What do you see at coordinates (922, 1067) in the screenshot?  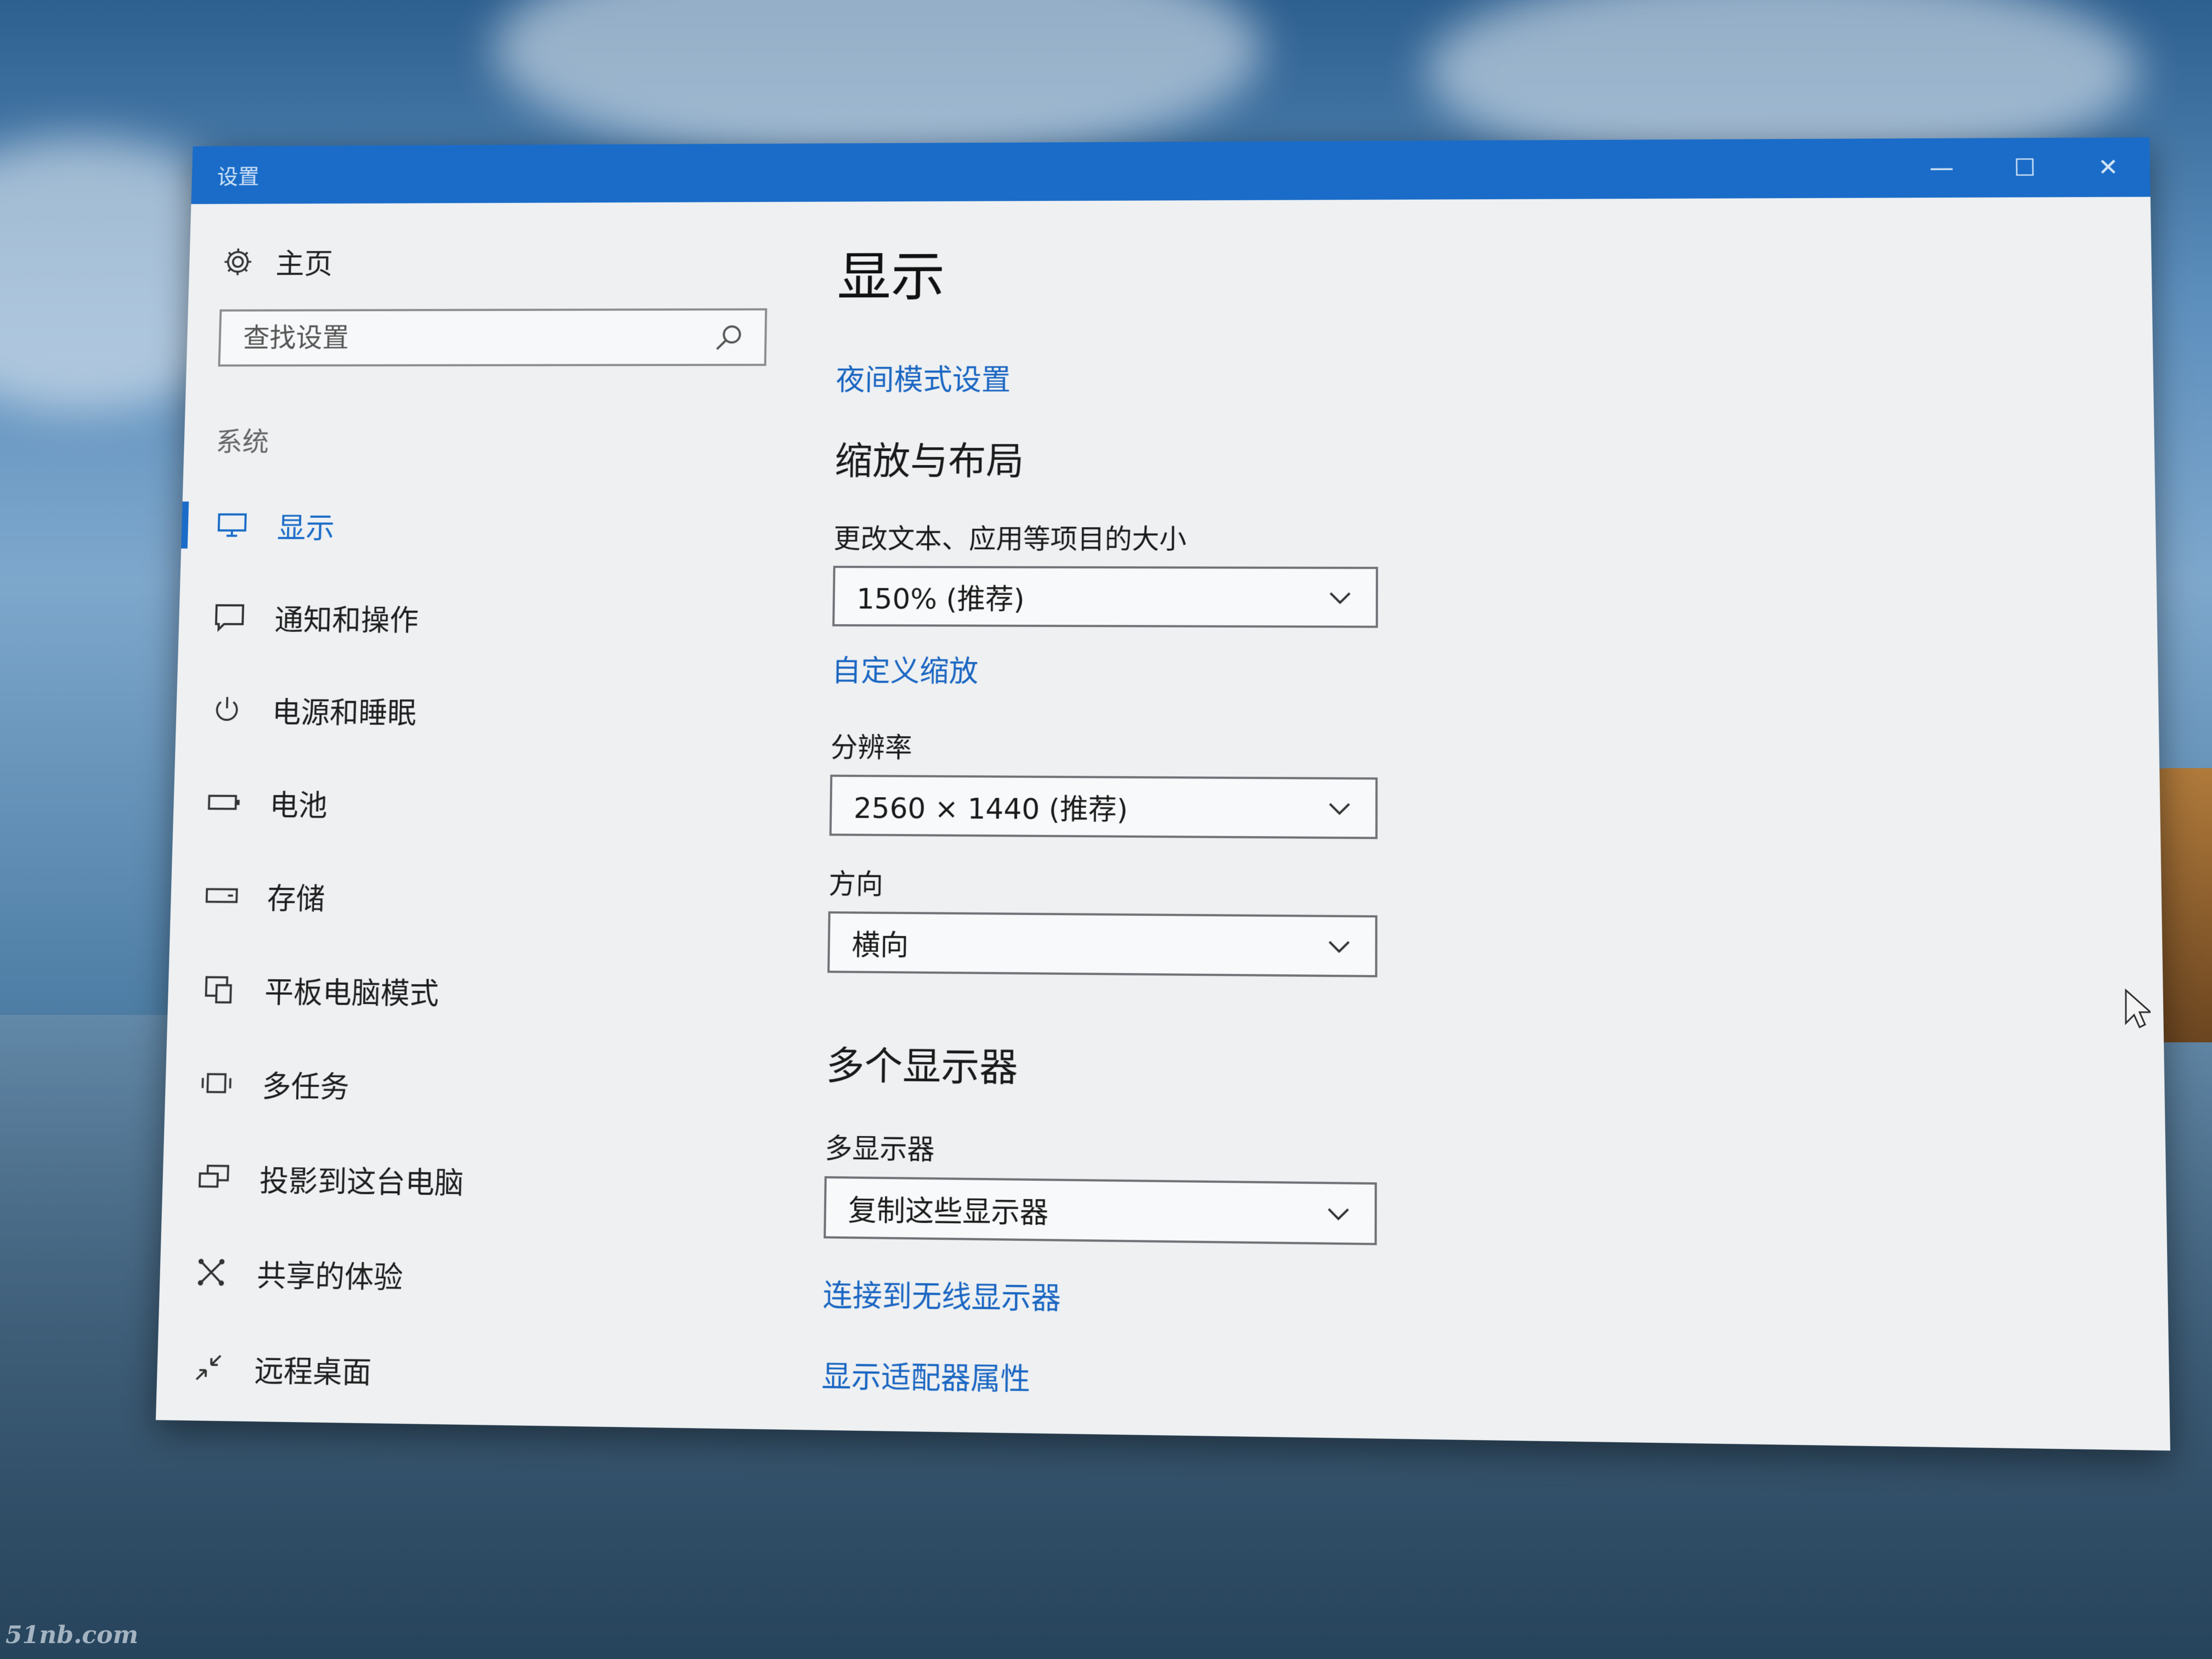 I see `multiple-displays-heading: 多个显示器` at bounding box center [922, 1067].